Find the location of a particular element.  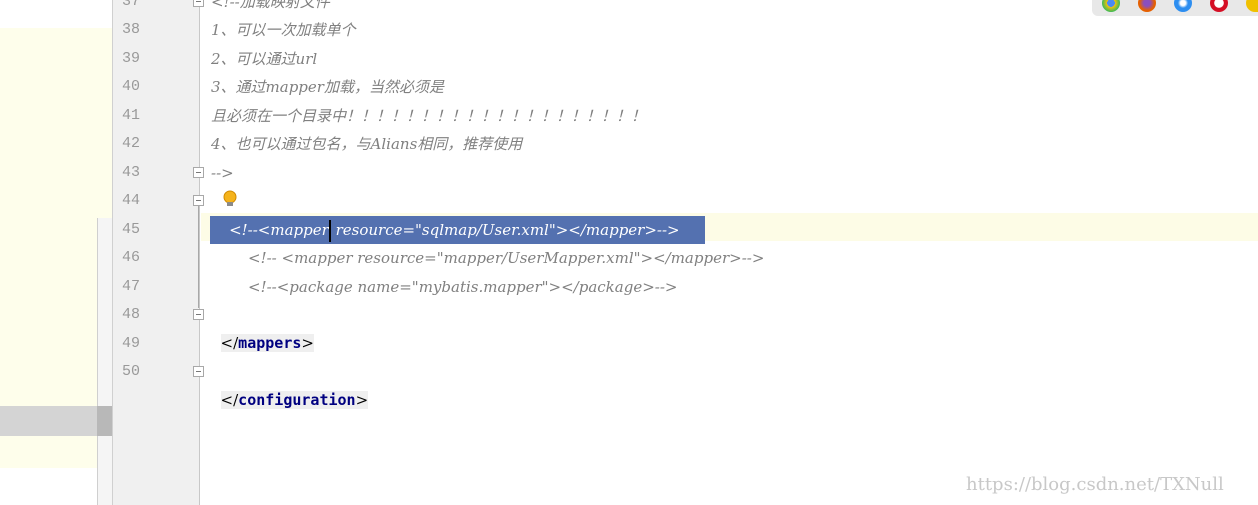

selected-text-part1: <!--<mapper is located at coordinates (279, 230).